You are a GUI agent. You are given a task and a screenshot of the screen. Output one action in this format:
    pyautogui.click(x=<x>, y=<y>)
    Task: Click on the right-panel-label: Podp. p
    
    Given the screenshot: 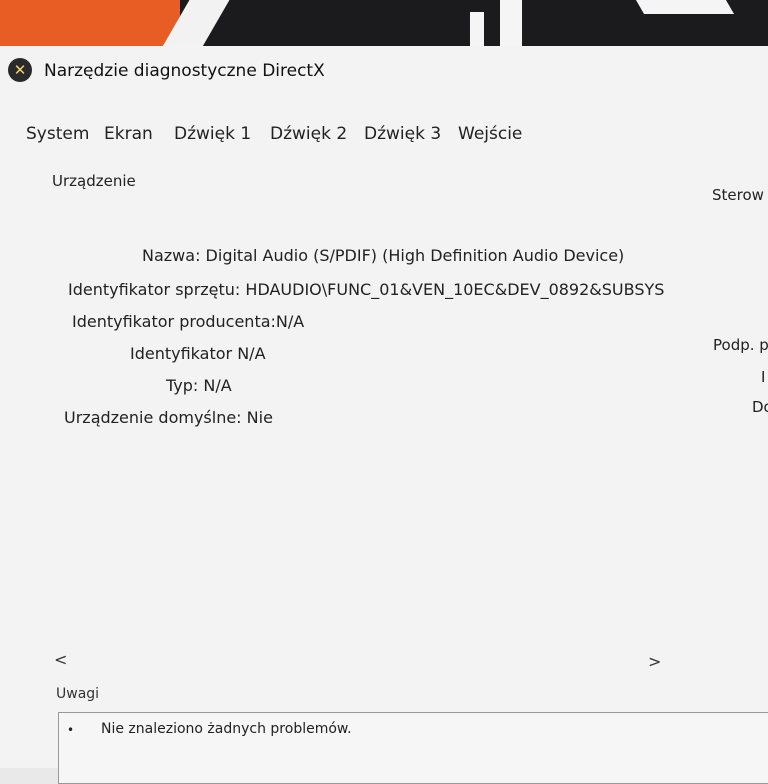 What is the action you would take?
    pyautogui.click(x=740, y=345)
    